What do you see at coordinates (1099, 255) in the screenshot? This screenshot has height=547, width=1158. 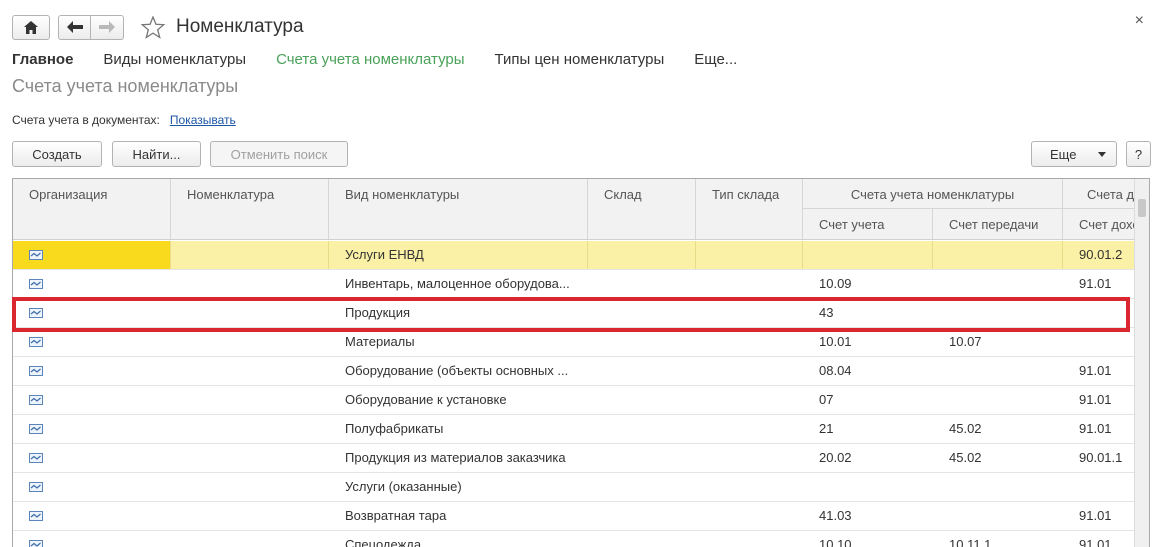 I see `cell-income-account: 90.01.2` at bounding box center [1099, 255].